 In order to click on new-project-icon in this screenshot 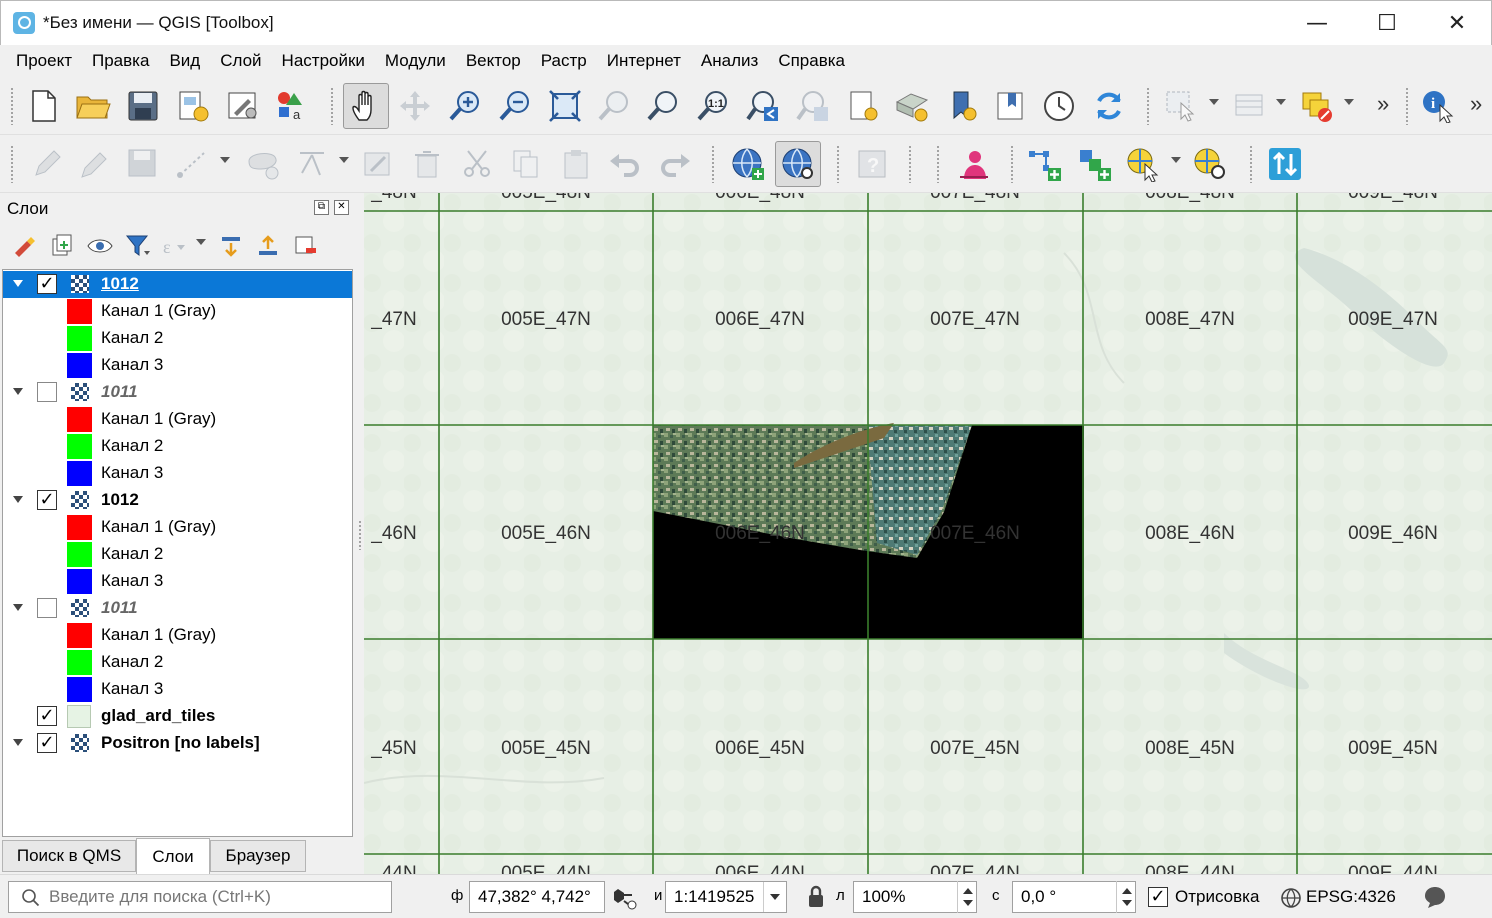, I will do `click(44, 106)`.